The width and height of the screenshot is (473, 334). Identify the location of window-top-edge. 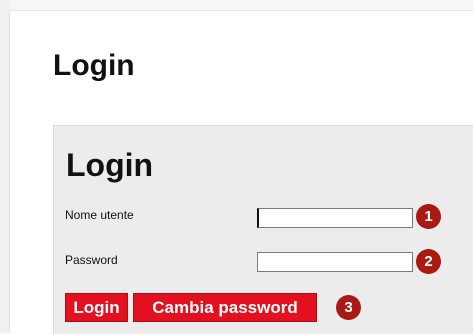
(241, 5).